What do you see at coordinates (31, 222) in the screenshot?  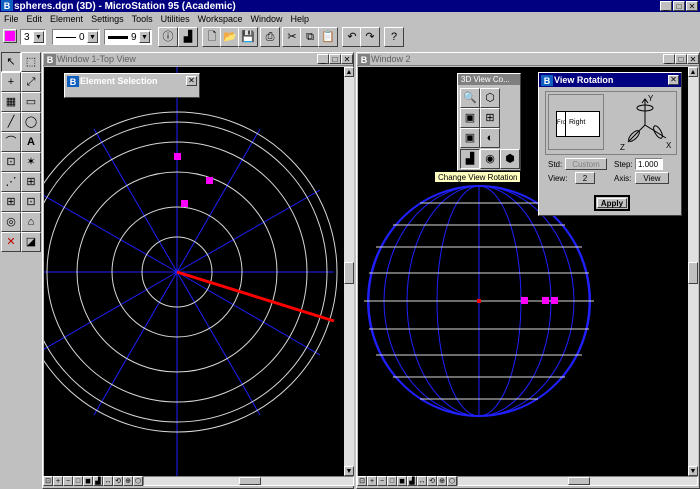 I see `drop-icon: ⌂` at bounding box center [31, 222].